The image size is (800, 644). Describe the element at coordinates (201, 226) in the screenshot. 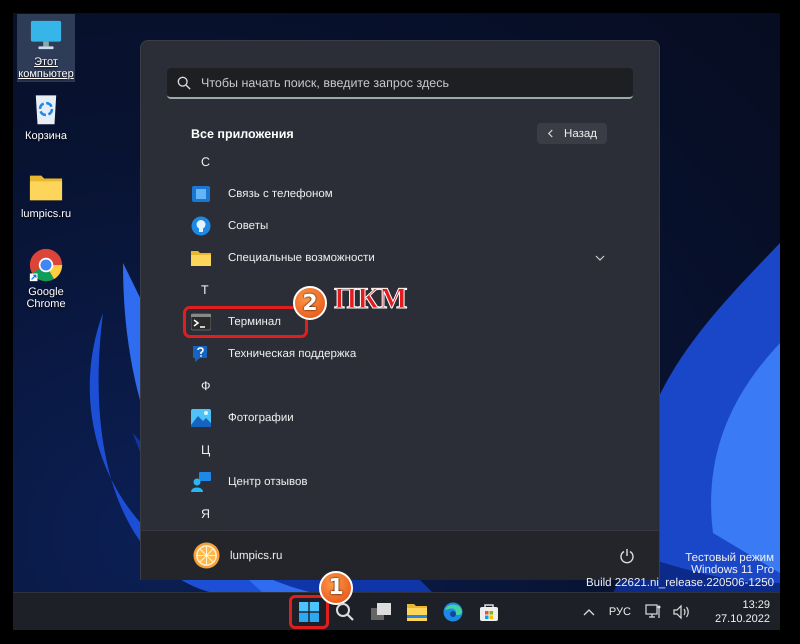

I see `lightbulb-icon` at that location.